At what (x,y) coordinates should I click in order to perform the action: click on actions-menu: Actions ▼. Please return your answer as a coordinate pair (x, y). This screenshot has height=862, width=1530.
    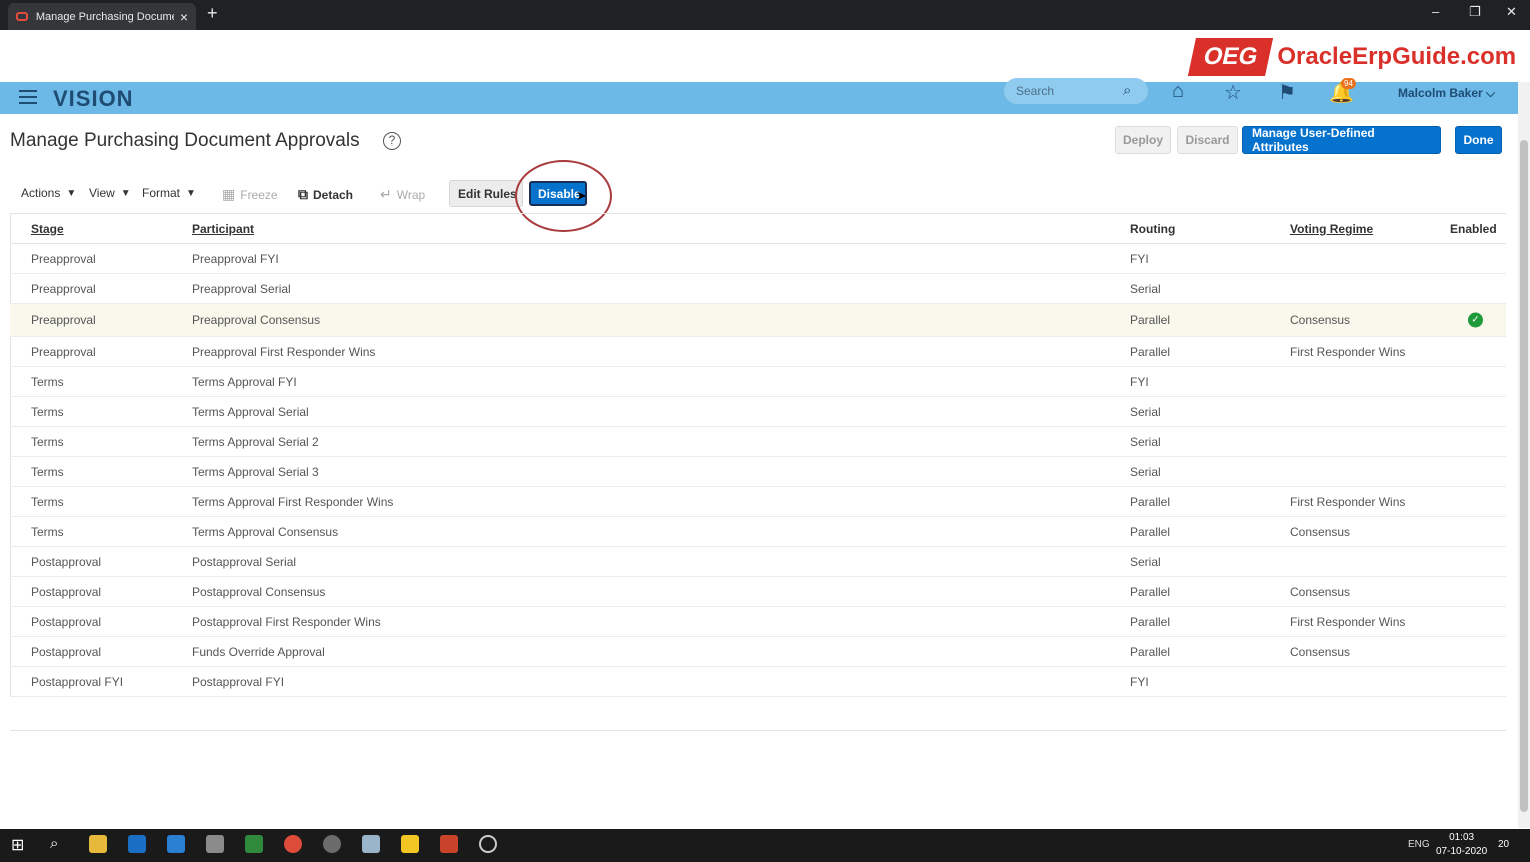
    Looking at the image, I should click on (48, 193).